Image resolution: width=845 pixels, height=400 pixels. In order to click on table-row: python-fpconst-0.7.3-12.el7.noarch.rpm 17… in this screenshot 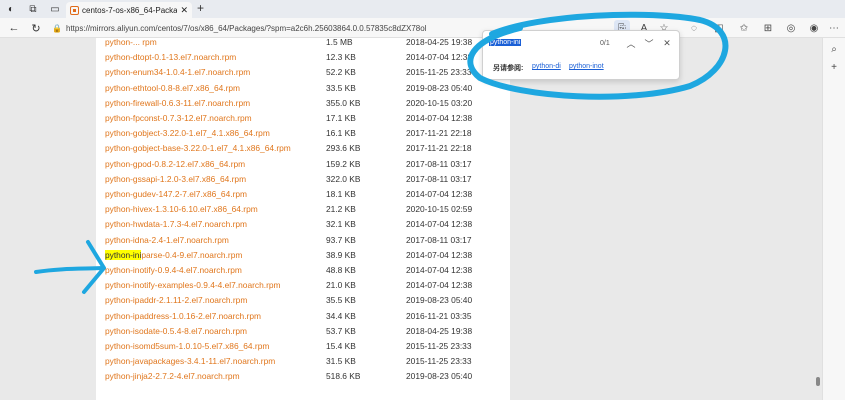, I will do `click(303, 118)`.